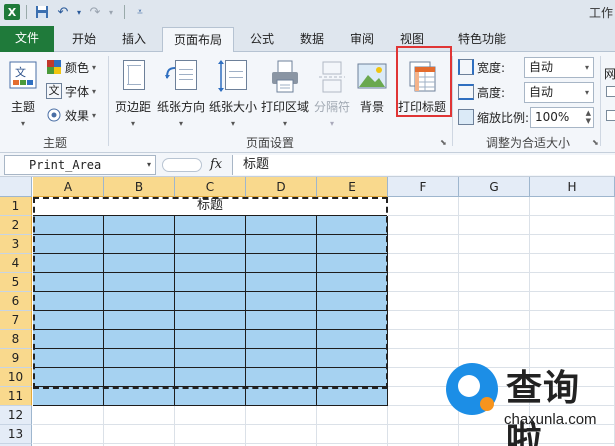  What do you see at coordinates (210, 339) in the screenshot?
I see `cell-c8` at bounding box center [210, 339].